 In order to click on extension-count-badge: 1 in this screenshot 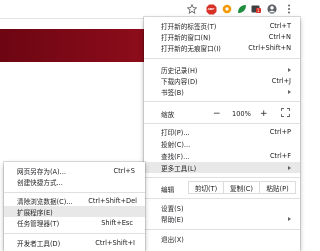, I will do `click(258, 10)`.